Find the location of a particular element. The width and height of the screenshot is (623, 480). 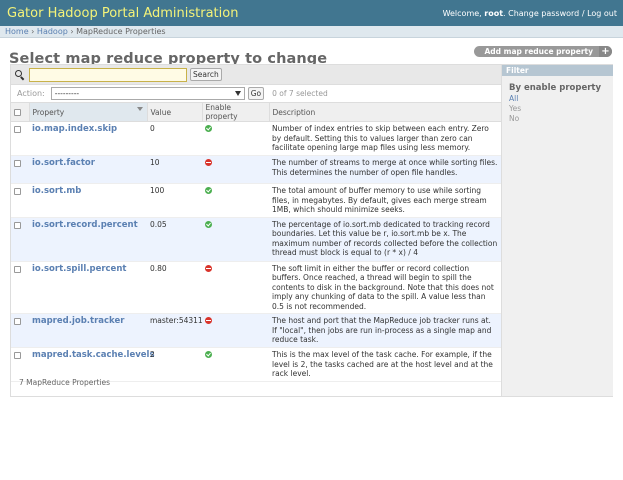

filter-group-title: By enable property is located at coordinates (555, 88).